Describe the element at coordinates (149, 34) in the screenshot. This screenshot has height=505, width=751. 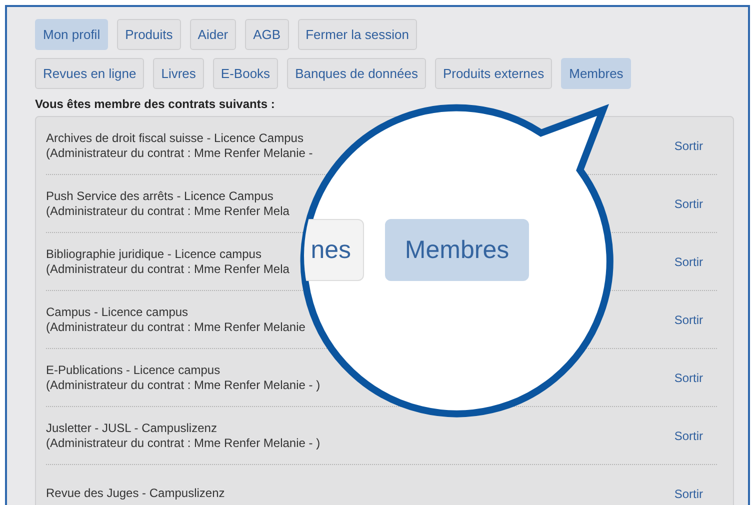
I see `nav-button: Produits` at that location.